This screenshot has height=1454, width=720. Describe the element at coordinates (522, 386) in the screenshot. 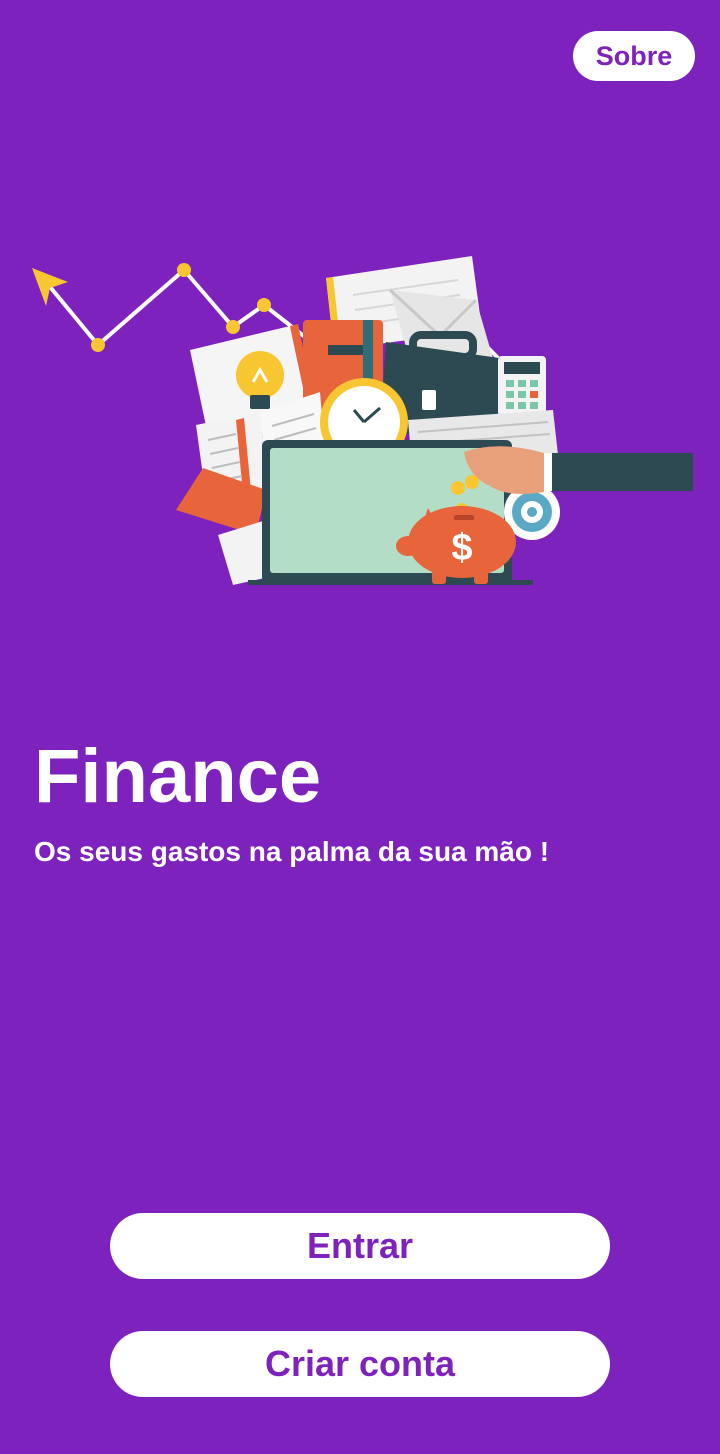

I see `calculator-icon` at that location.